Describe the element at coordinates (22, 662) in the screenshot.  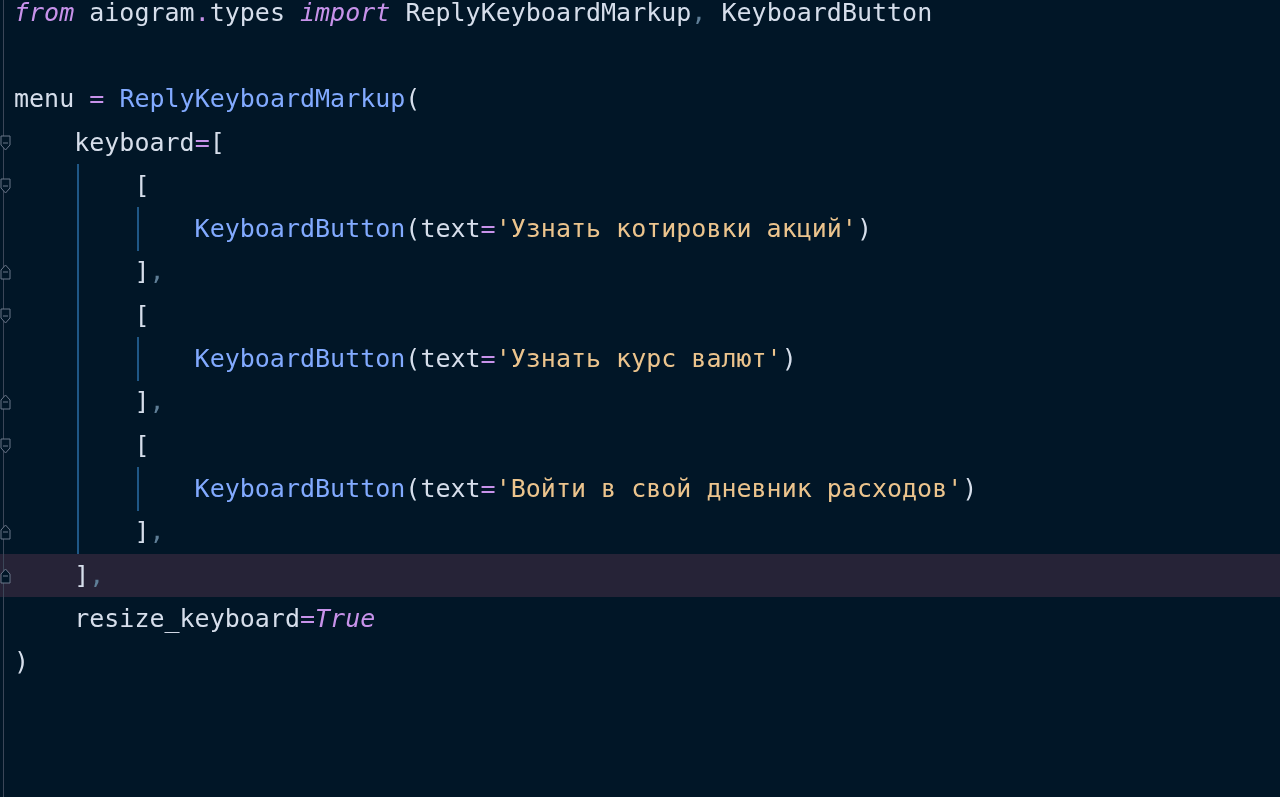
I see `code-line: )` at that location.